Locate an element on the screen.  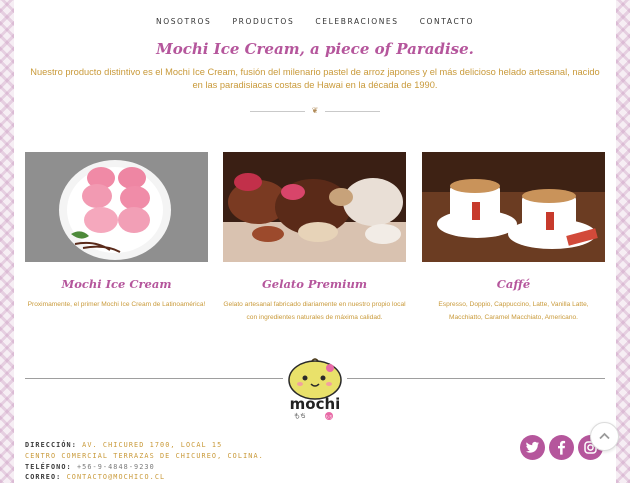
hero-title: Mochi Ice Cream, a piece of Paradise. is located at coordinates (315, 49).